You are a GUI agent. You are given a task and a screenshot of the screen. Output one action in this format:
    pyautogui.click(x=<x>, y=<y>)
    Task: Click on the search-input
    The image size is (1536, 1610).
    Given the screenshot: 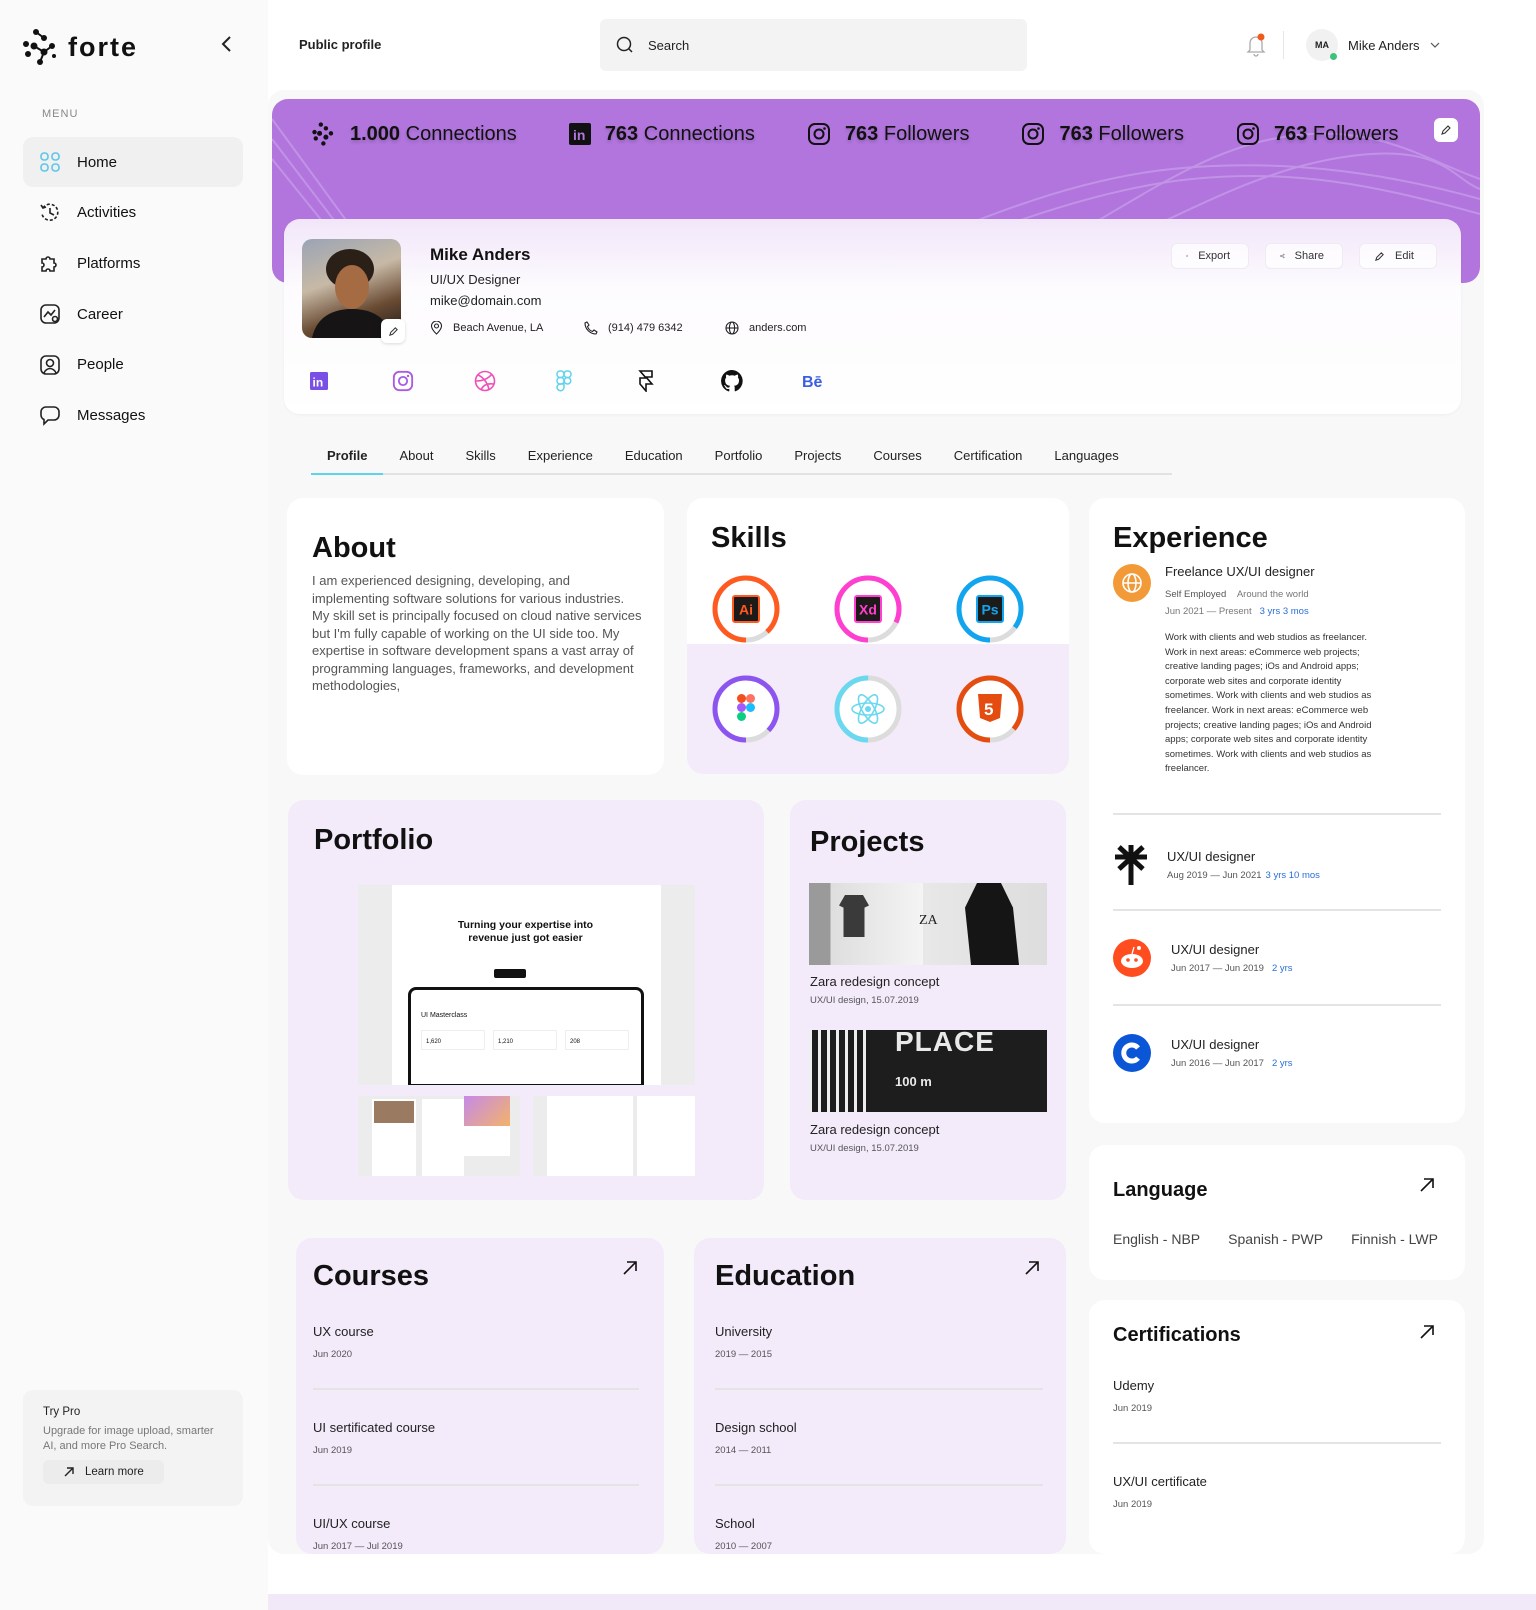 What is the action you would take?
    pyautogui.click(x=818, y=45)
    